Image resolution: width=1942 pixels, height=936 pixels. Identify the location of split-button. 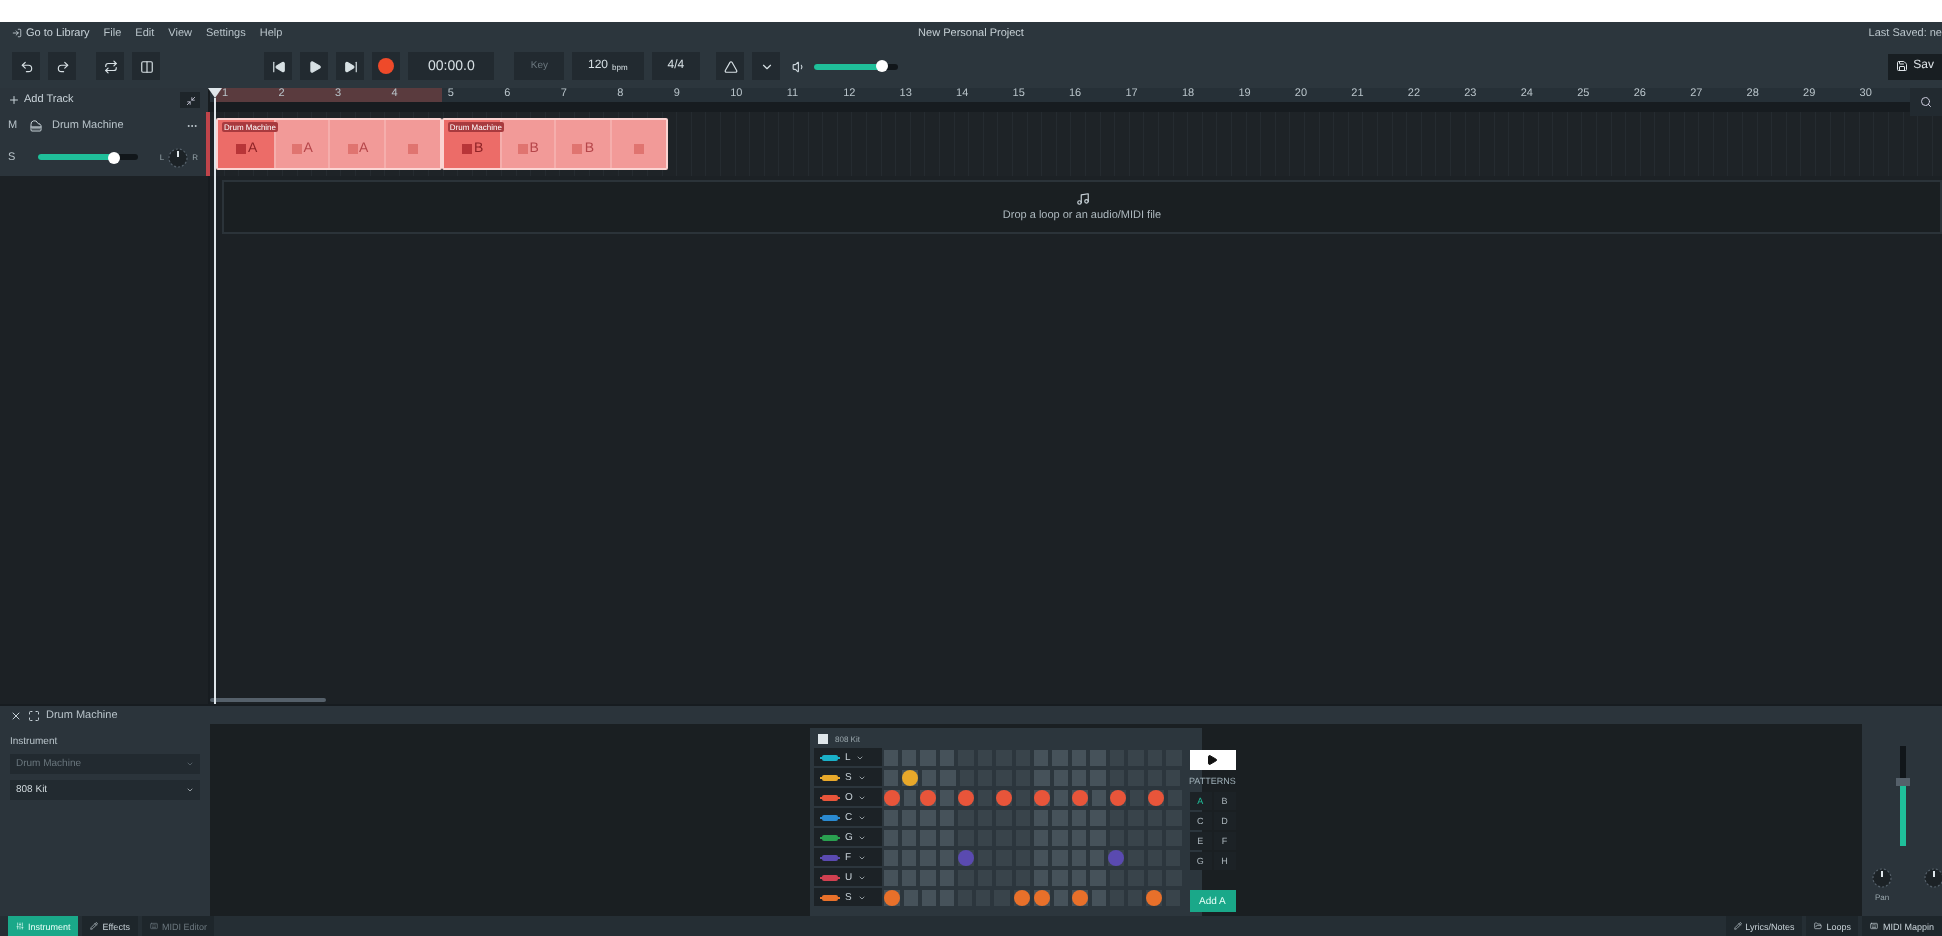
(146, 66).